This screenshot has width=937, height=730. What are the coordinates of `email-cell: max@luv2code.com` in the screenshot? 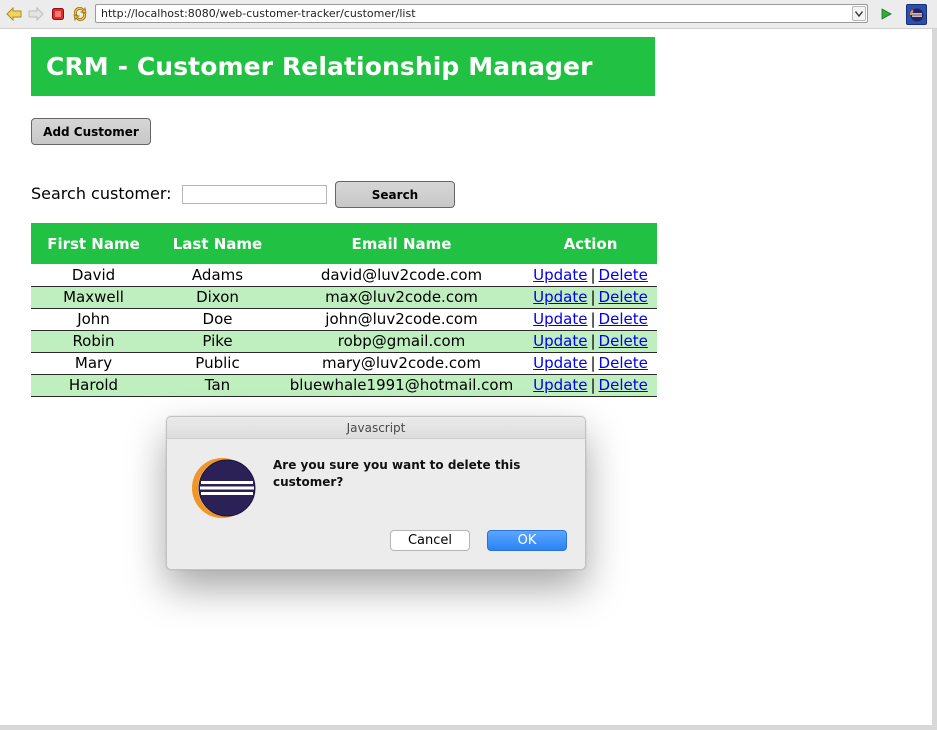 It's located at (401, 297).